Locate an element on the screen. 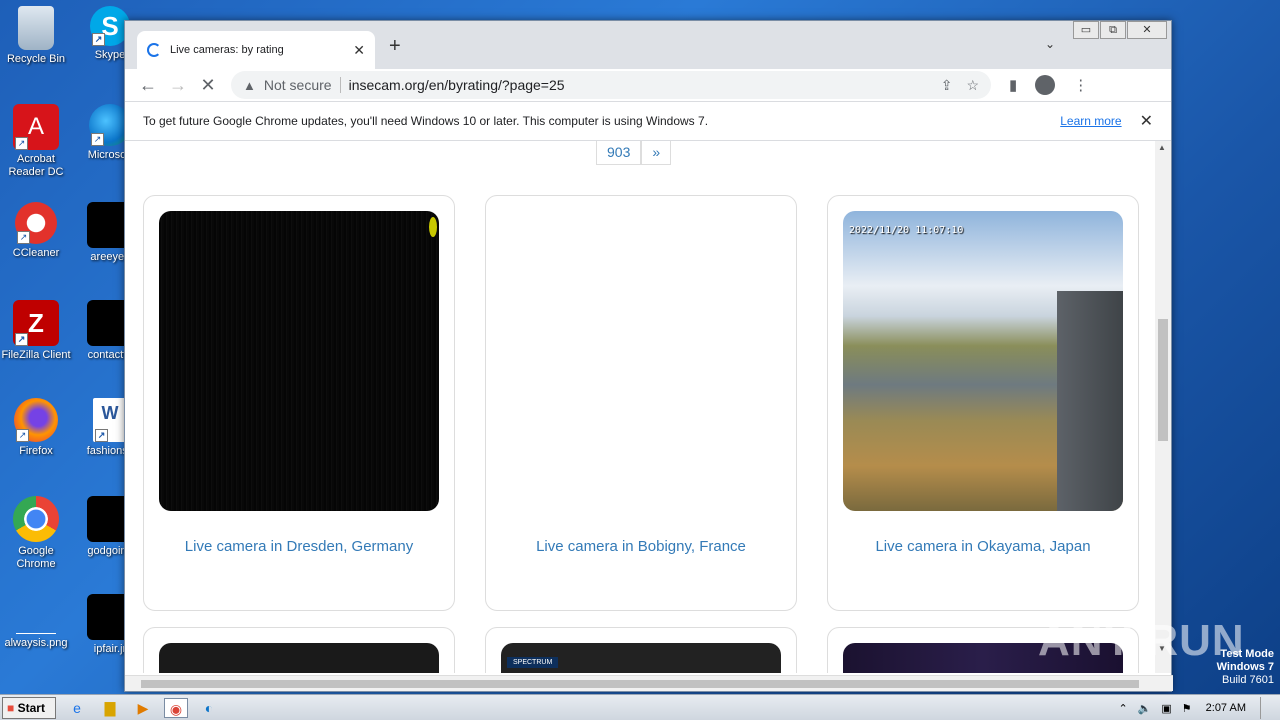 The height and width of the screenshot is (720, 1280). action-center-flag-icon: ⚑ is located at coordinates (1187, 708).